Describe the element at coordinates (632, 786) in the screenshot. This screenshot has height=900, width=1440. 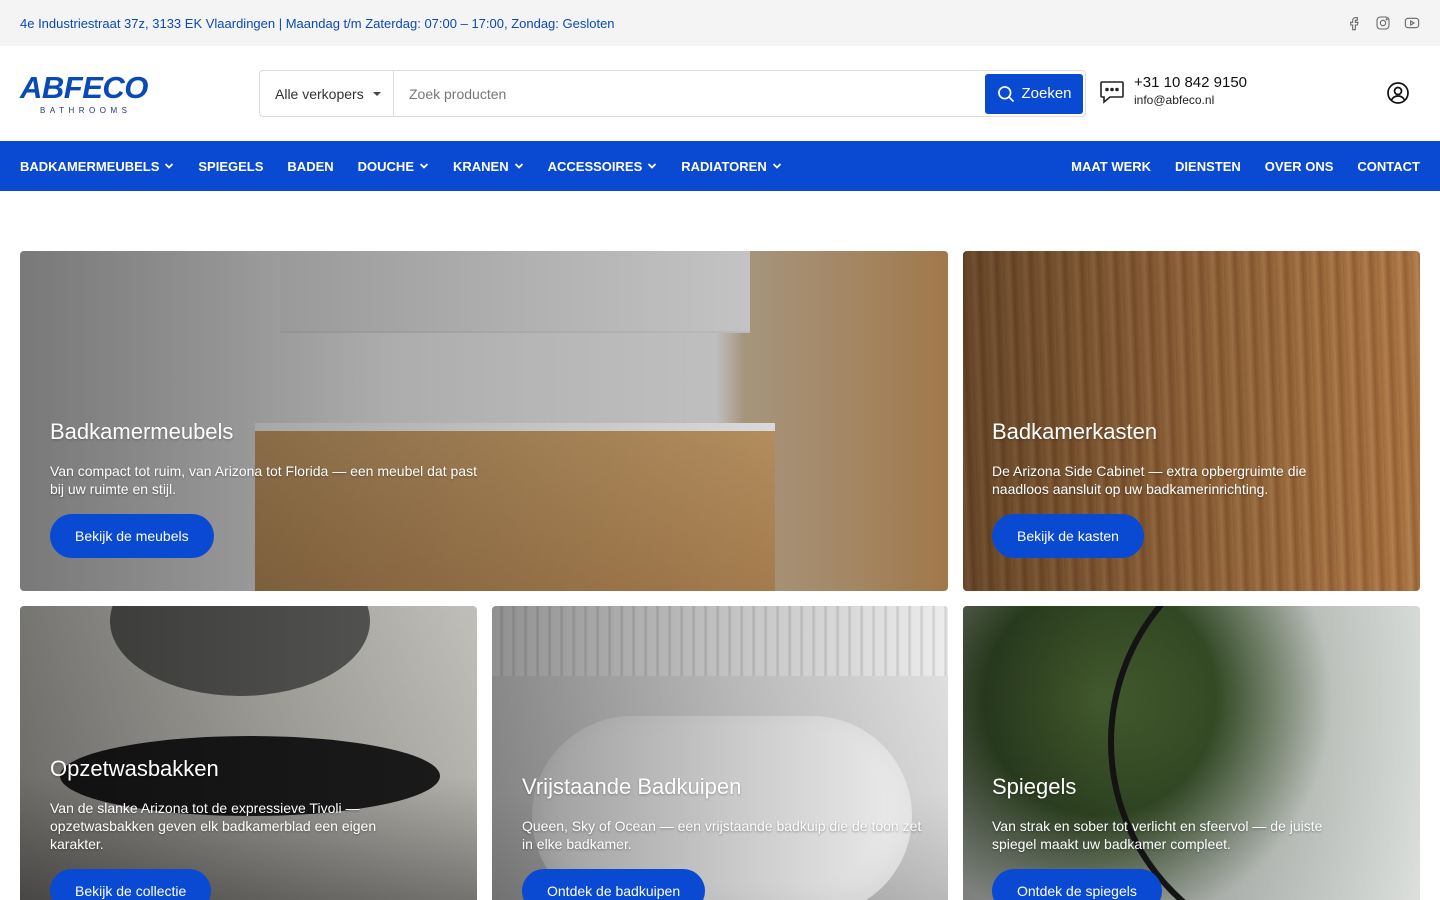
I see `card-title: Vrijstaande Badkuipen` at that location.